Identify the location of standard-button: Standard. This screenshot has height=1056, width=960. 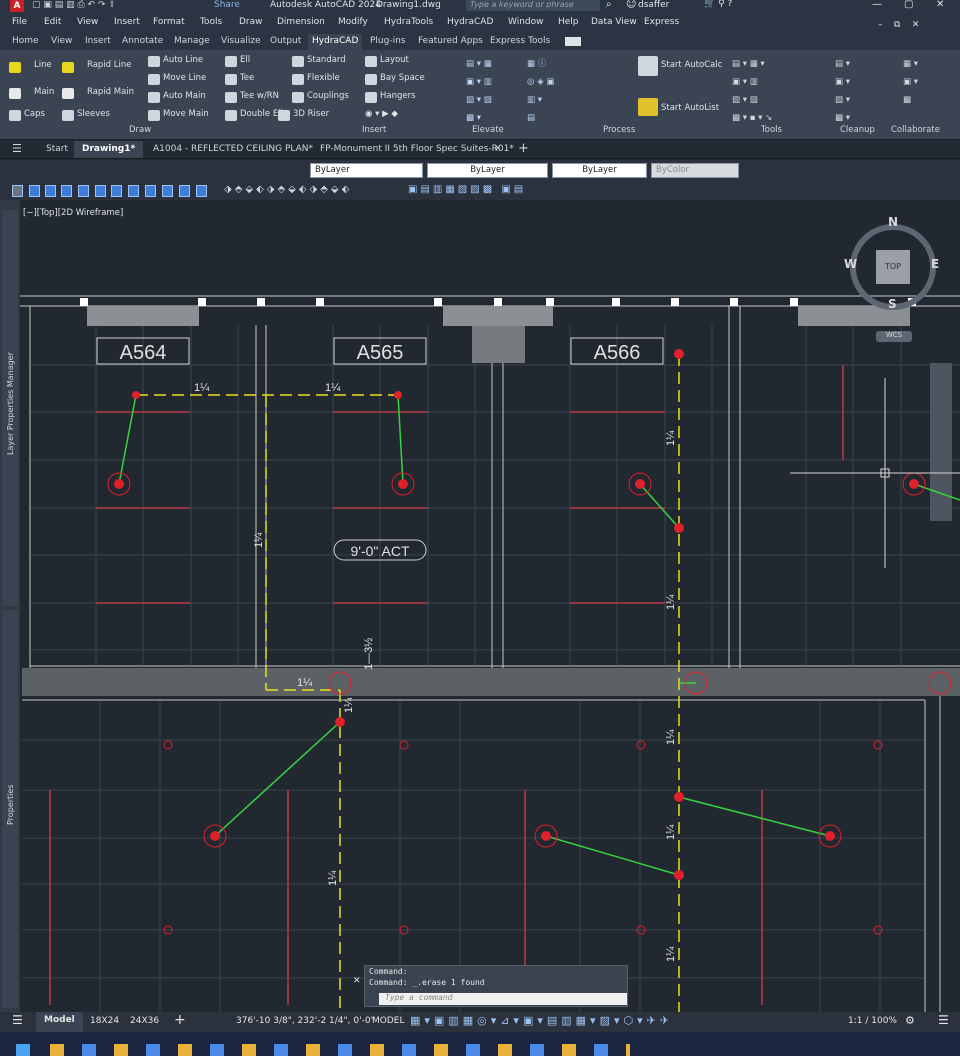
(326, 60).